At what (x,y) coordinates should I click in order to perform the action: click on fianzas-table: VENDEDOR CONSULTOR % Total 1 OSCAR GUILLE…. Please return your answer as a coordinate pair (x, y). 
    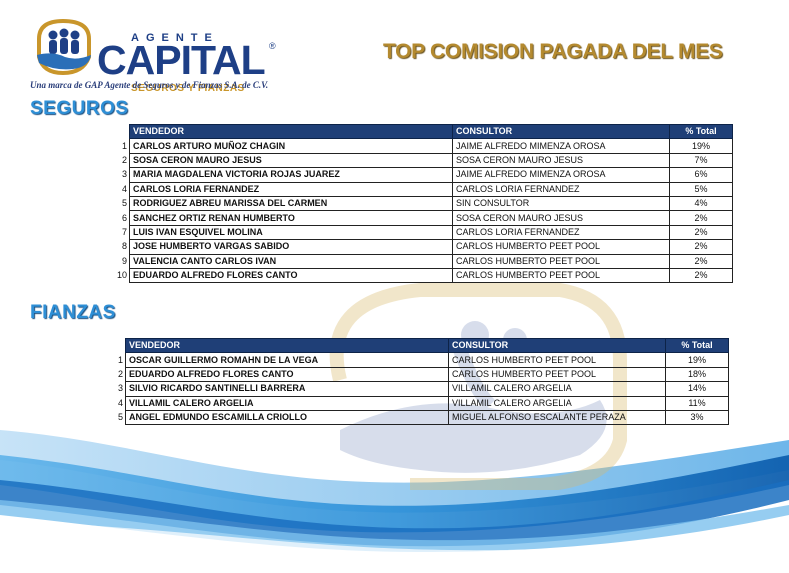
    Looking at the image, I should click on (421, 381).